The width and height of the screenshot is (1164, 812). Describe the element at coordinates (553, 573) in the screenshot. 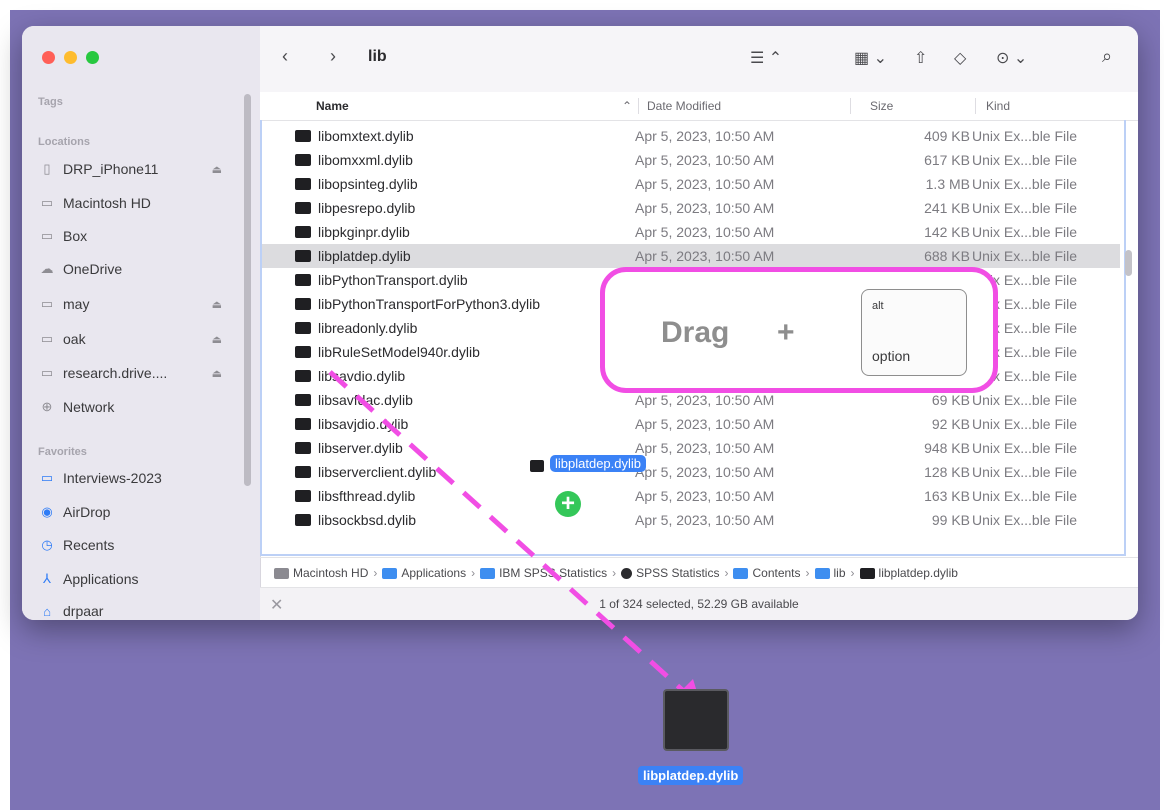

I see `path-item: IBM SPSS Statistics` at that location.